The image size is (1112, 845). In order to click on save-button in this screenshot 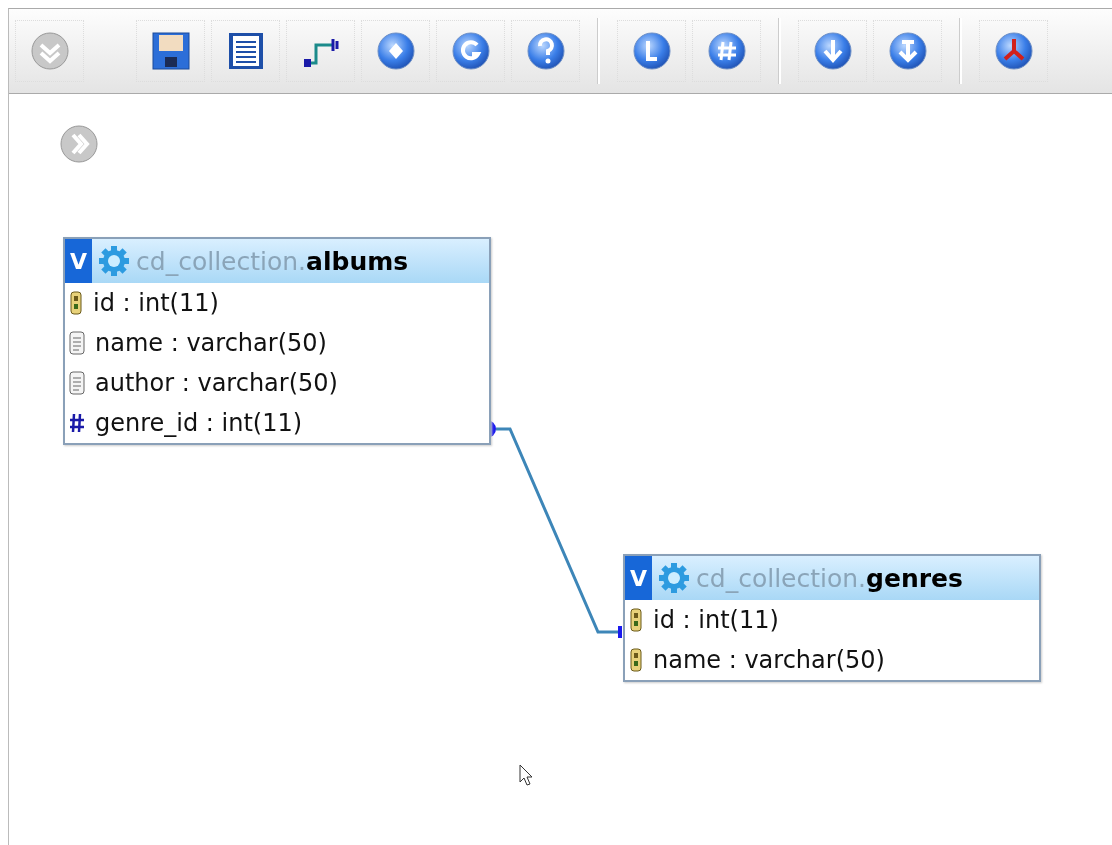, I will do `click(170, 51)`.